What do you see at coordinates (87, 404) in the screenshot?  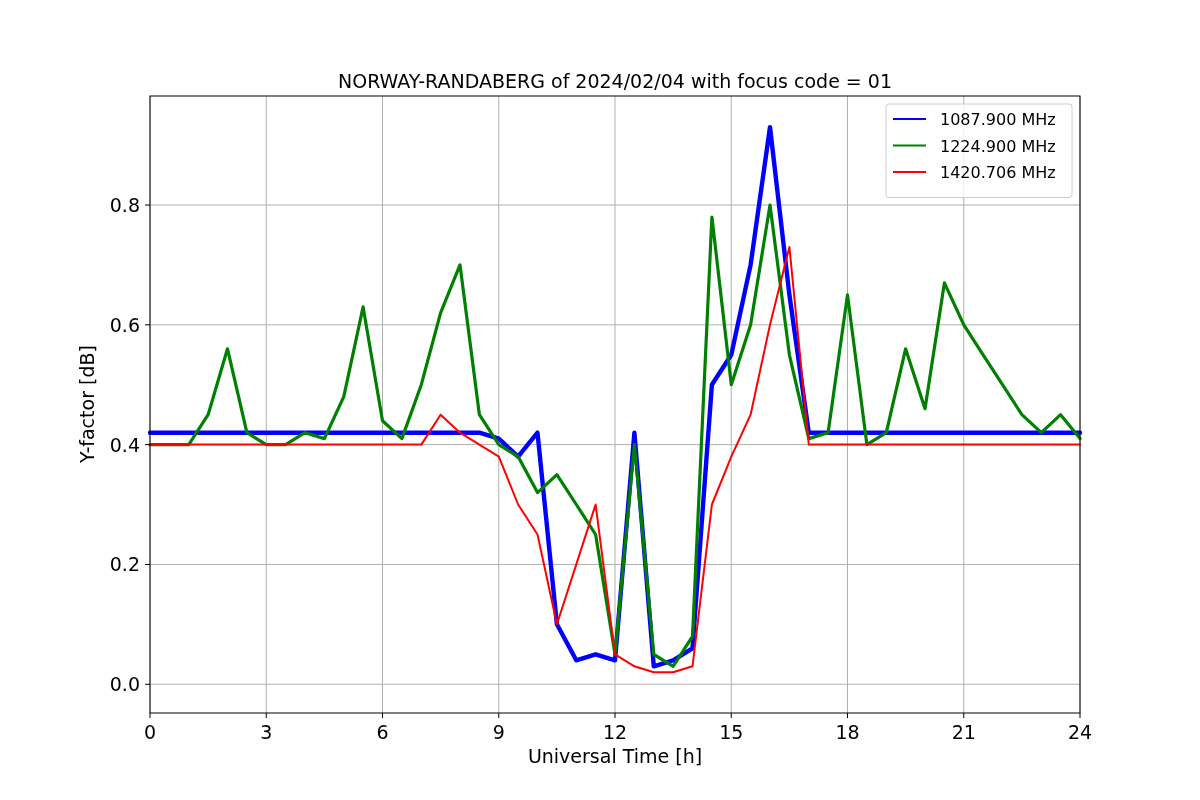 I see `y-axis-label: Y-factor [dB]` at bounding box center [87, 404].